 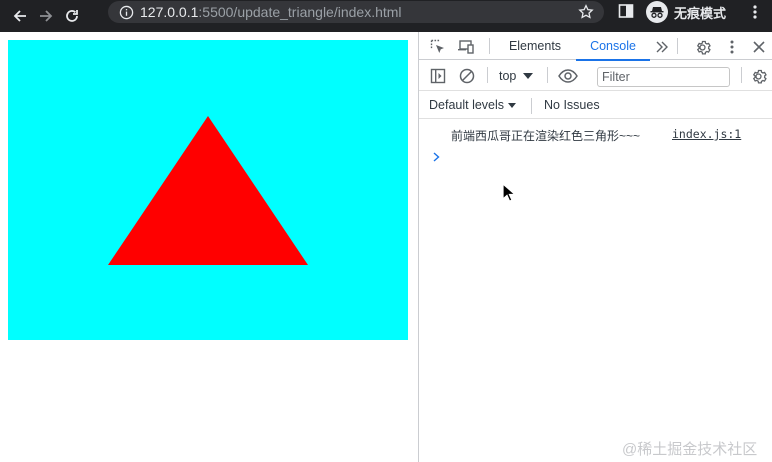 I want to click on incognito-icon, so click(x=657, y=12).